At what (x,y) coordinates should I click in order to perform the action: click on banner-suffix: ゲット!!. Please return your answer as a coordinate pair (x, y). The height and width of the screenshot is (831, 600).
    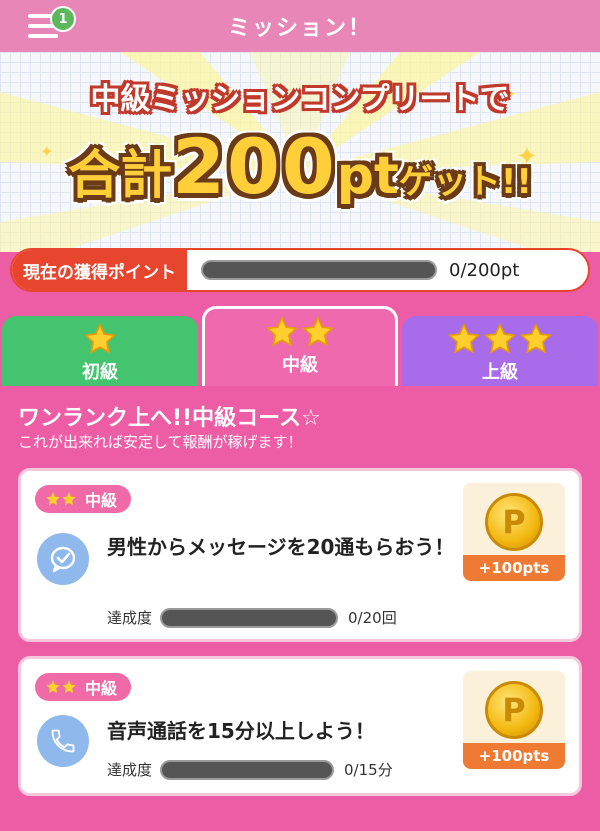
    Looking at the image, I should click on (465, 182).